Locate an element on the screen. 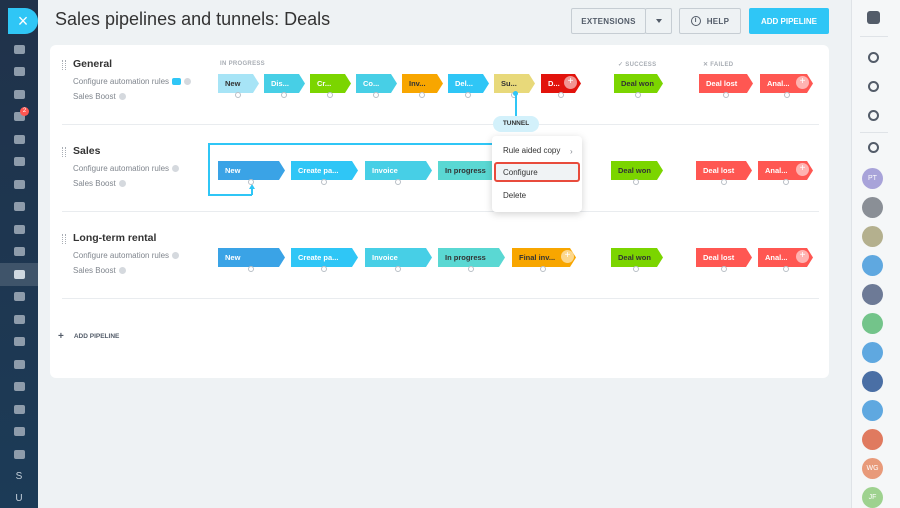  cart-icon is located at coordinates (19, 297).